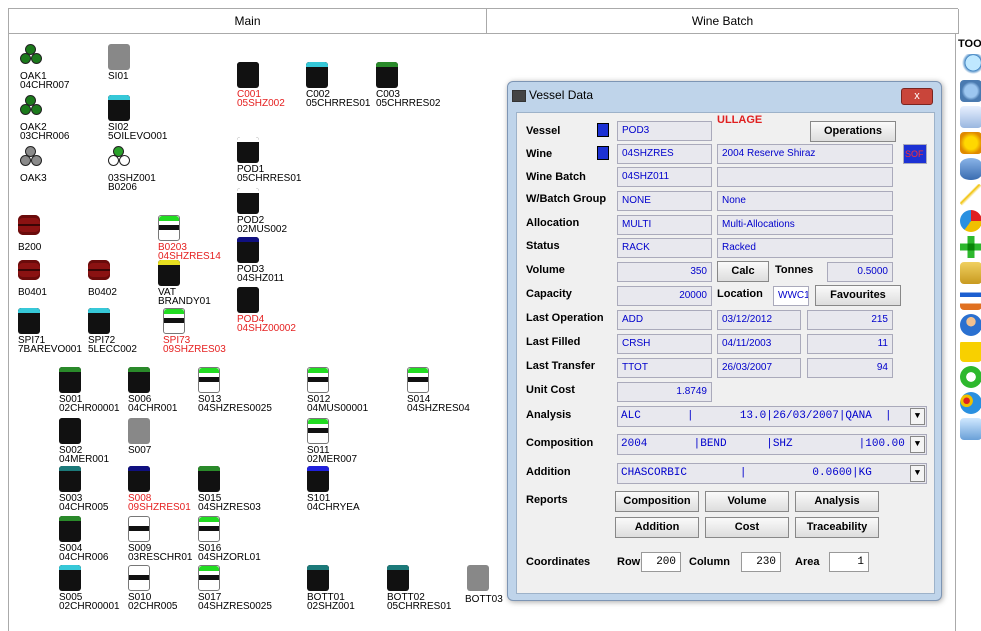 The height and width of the screenshot is (631, 981). What do you see at coordinates (661, 562) in the screenshot?
I see `row-field: 200` at bounding box center [661, 562].